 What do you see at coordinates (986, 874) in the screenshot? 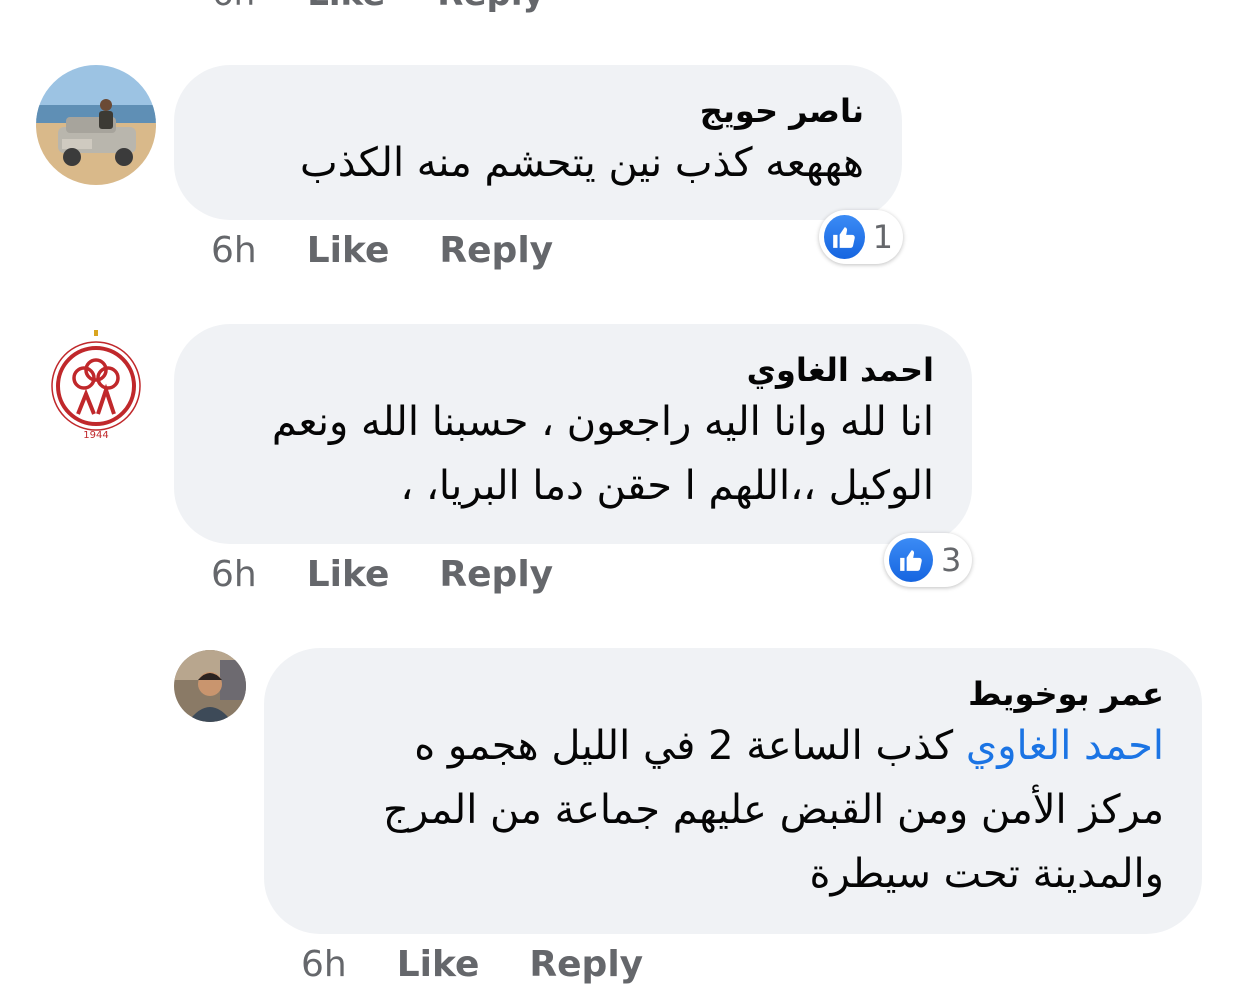
I see `comment-text-line: والمدينة تحت سيطرة` at bounding box center [986, 874].